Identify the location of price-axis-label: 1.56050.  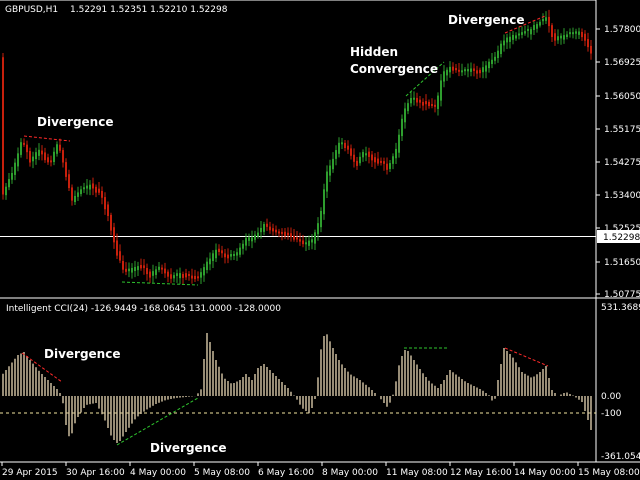
(622, 97).